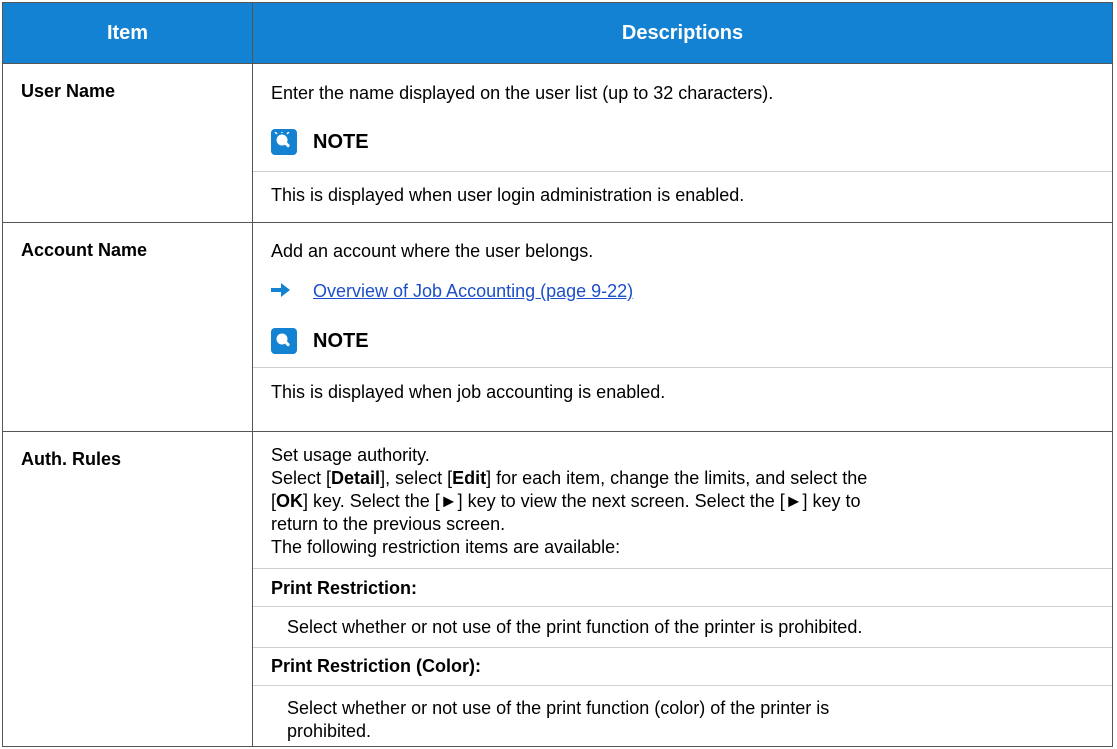  I want to click on item-cell: User Name, so click(127, 143).